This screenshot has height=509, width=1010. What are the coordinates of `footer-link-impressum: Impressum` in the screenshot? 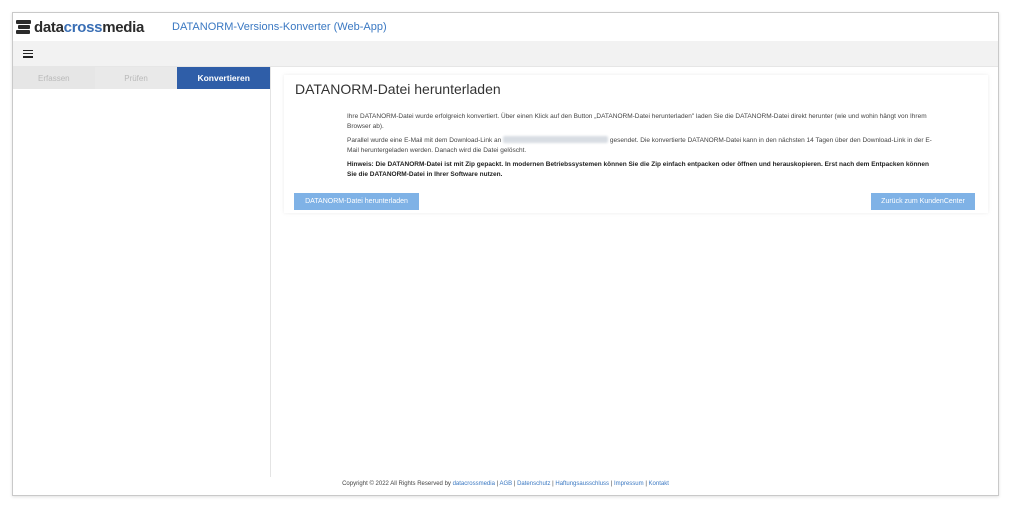 It's located at (629, 484).